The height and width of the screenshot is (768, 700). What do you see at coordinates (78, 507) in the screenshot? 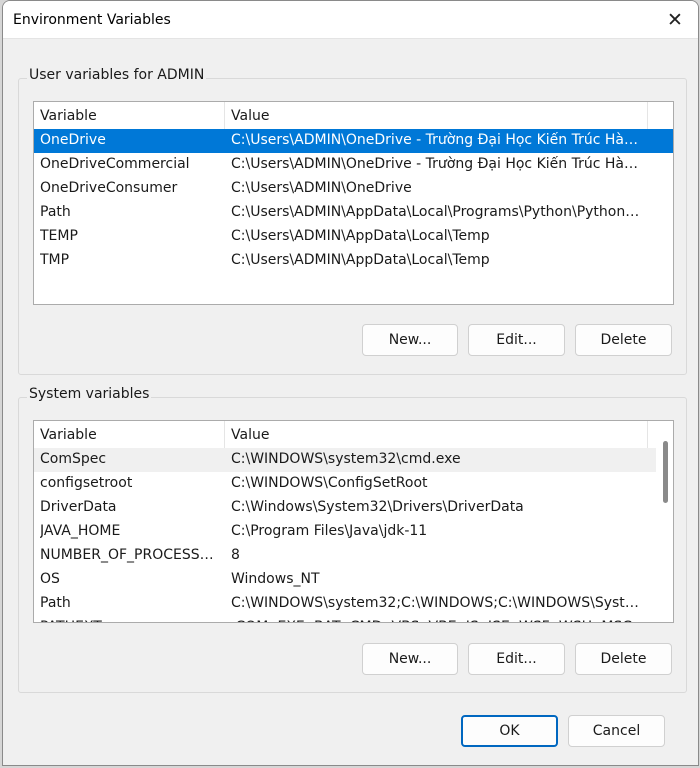
I see `variable-name-cell: DriverData` at bounding box center [78, 507].